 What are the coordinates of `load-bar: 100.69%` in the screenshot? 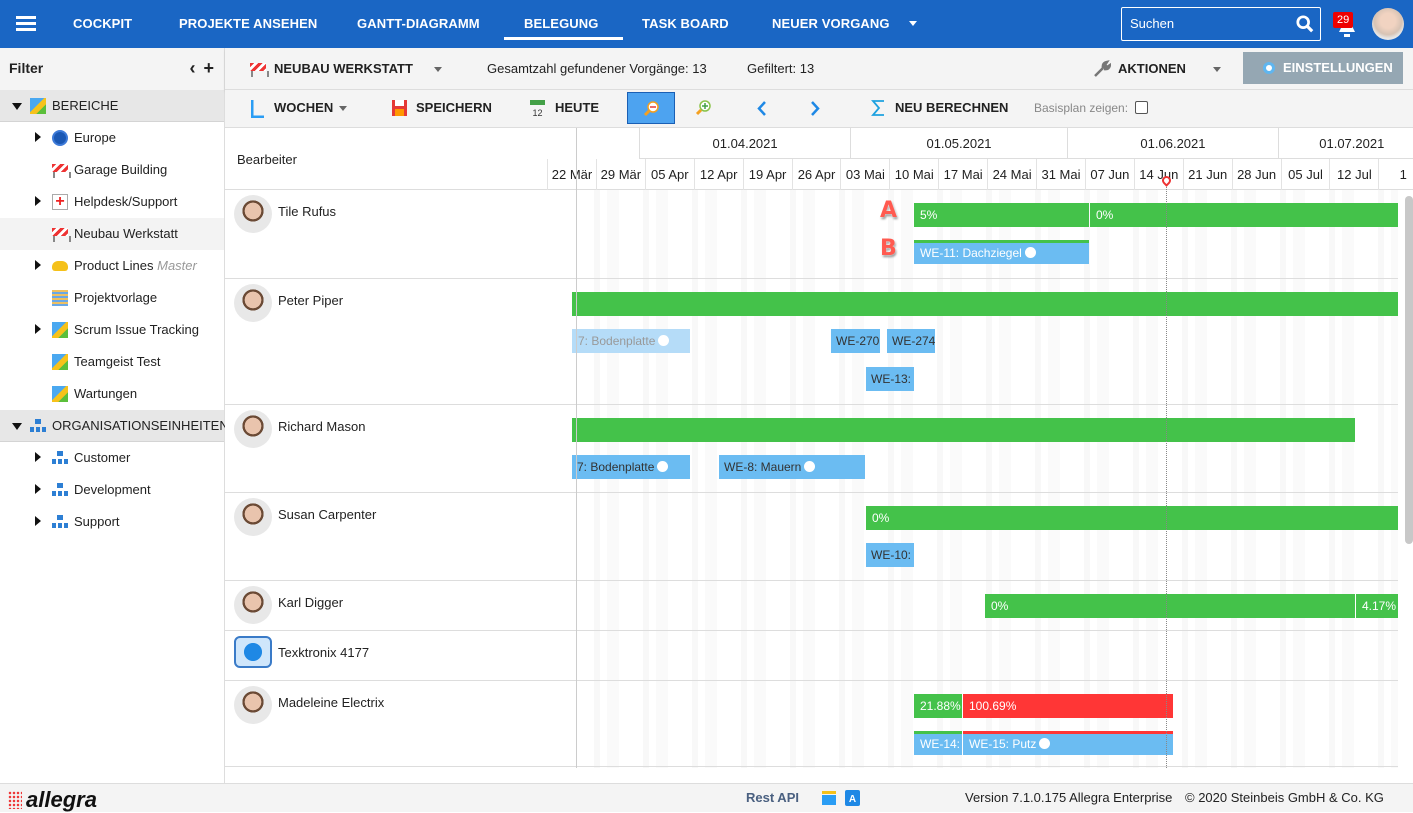 It's located at (1068, 706).